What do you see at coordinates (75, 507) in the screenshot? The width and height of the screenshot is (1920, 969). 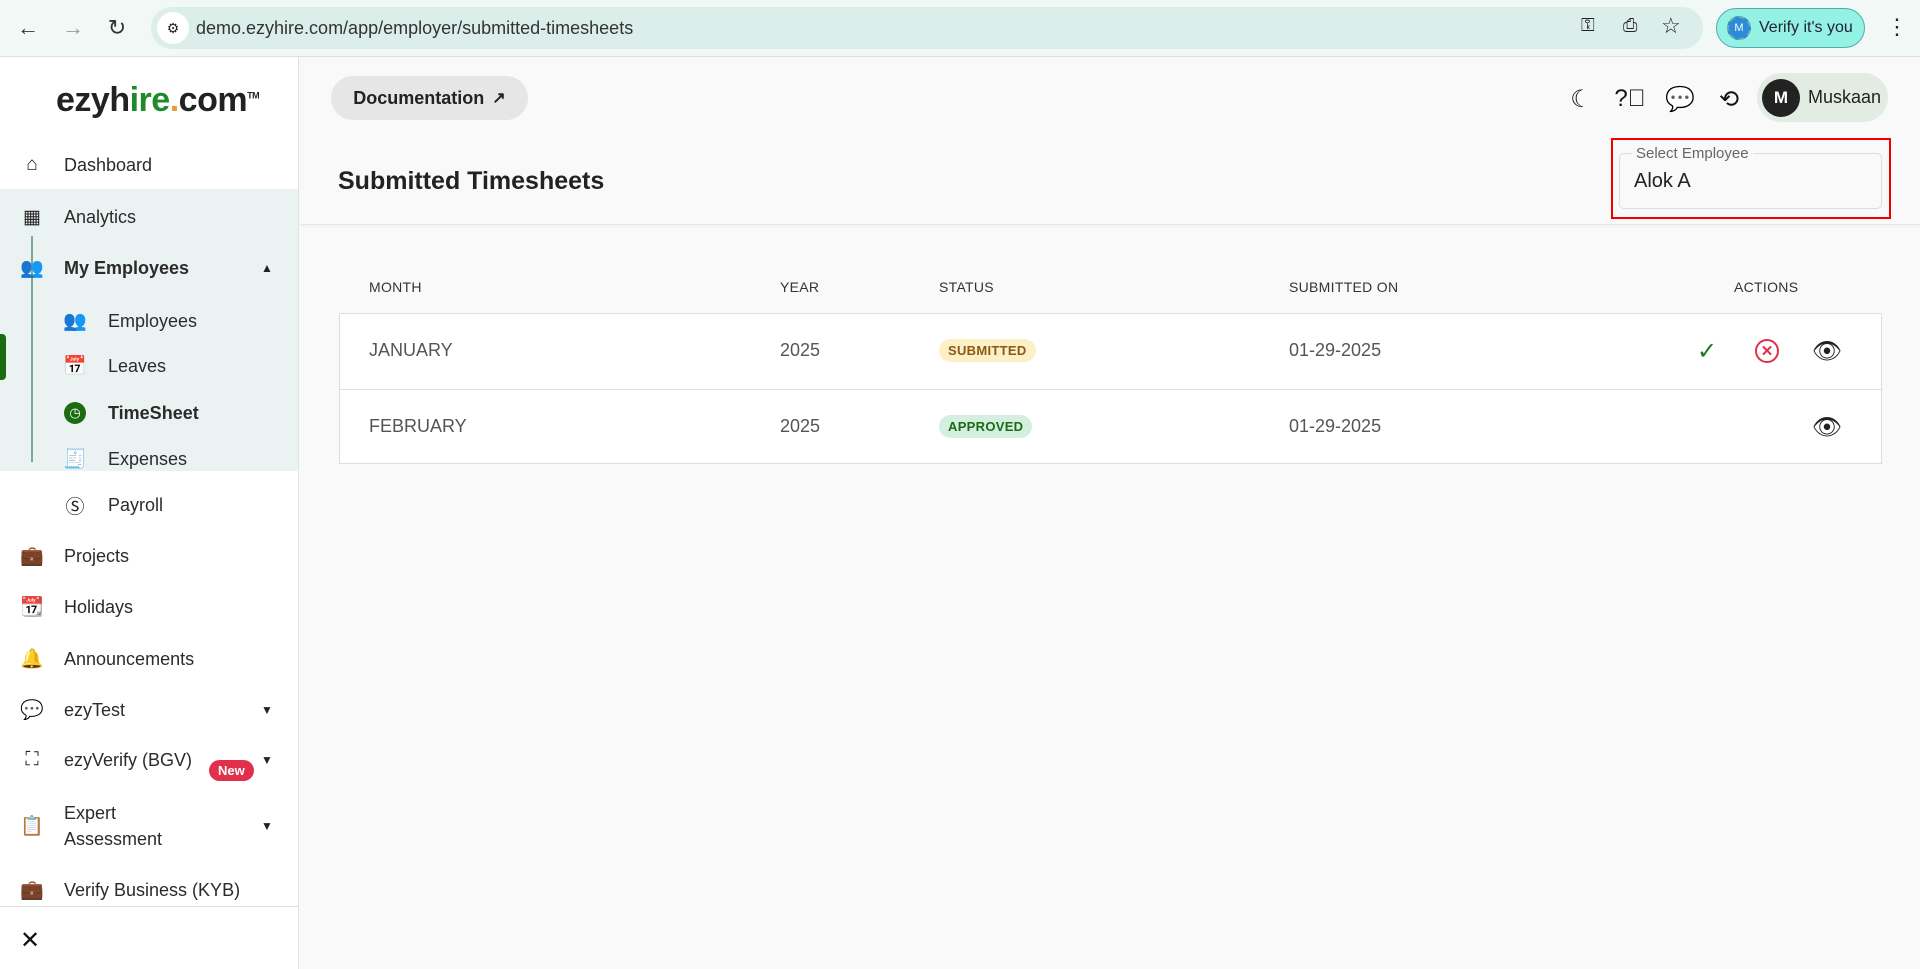 I see `dollar-circle-icon: Ⓢ` at bounding box center [75, 507].